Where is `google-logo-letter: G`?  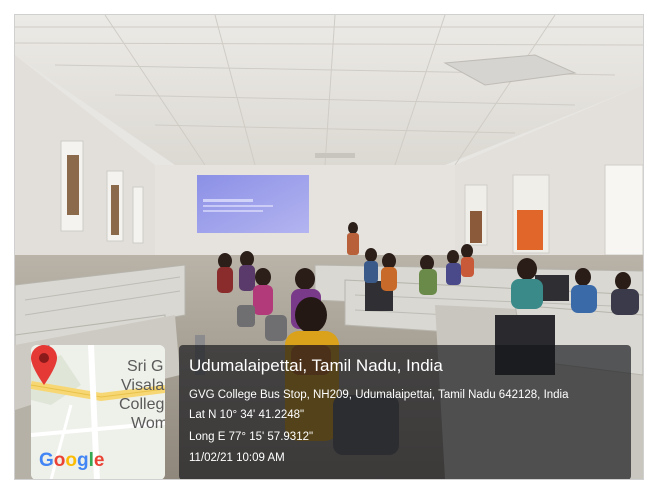 google-logo-letter: G is located at coordinates (46, 460).